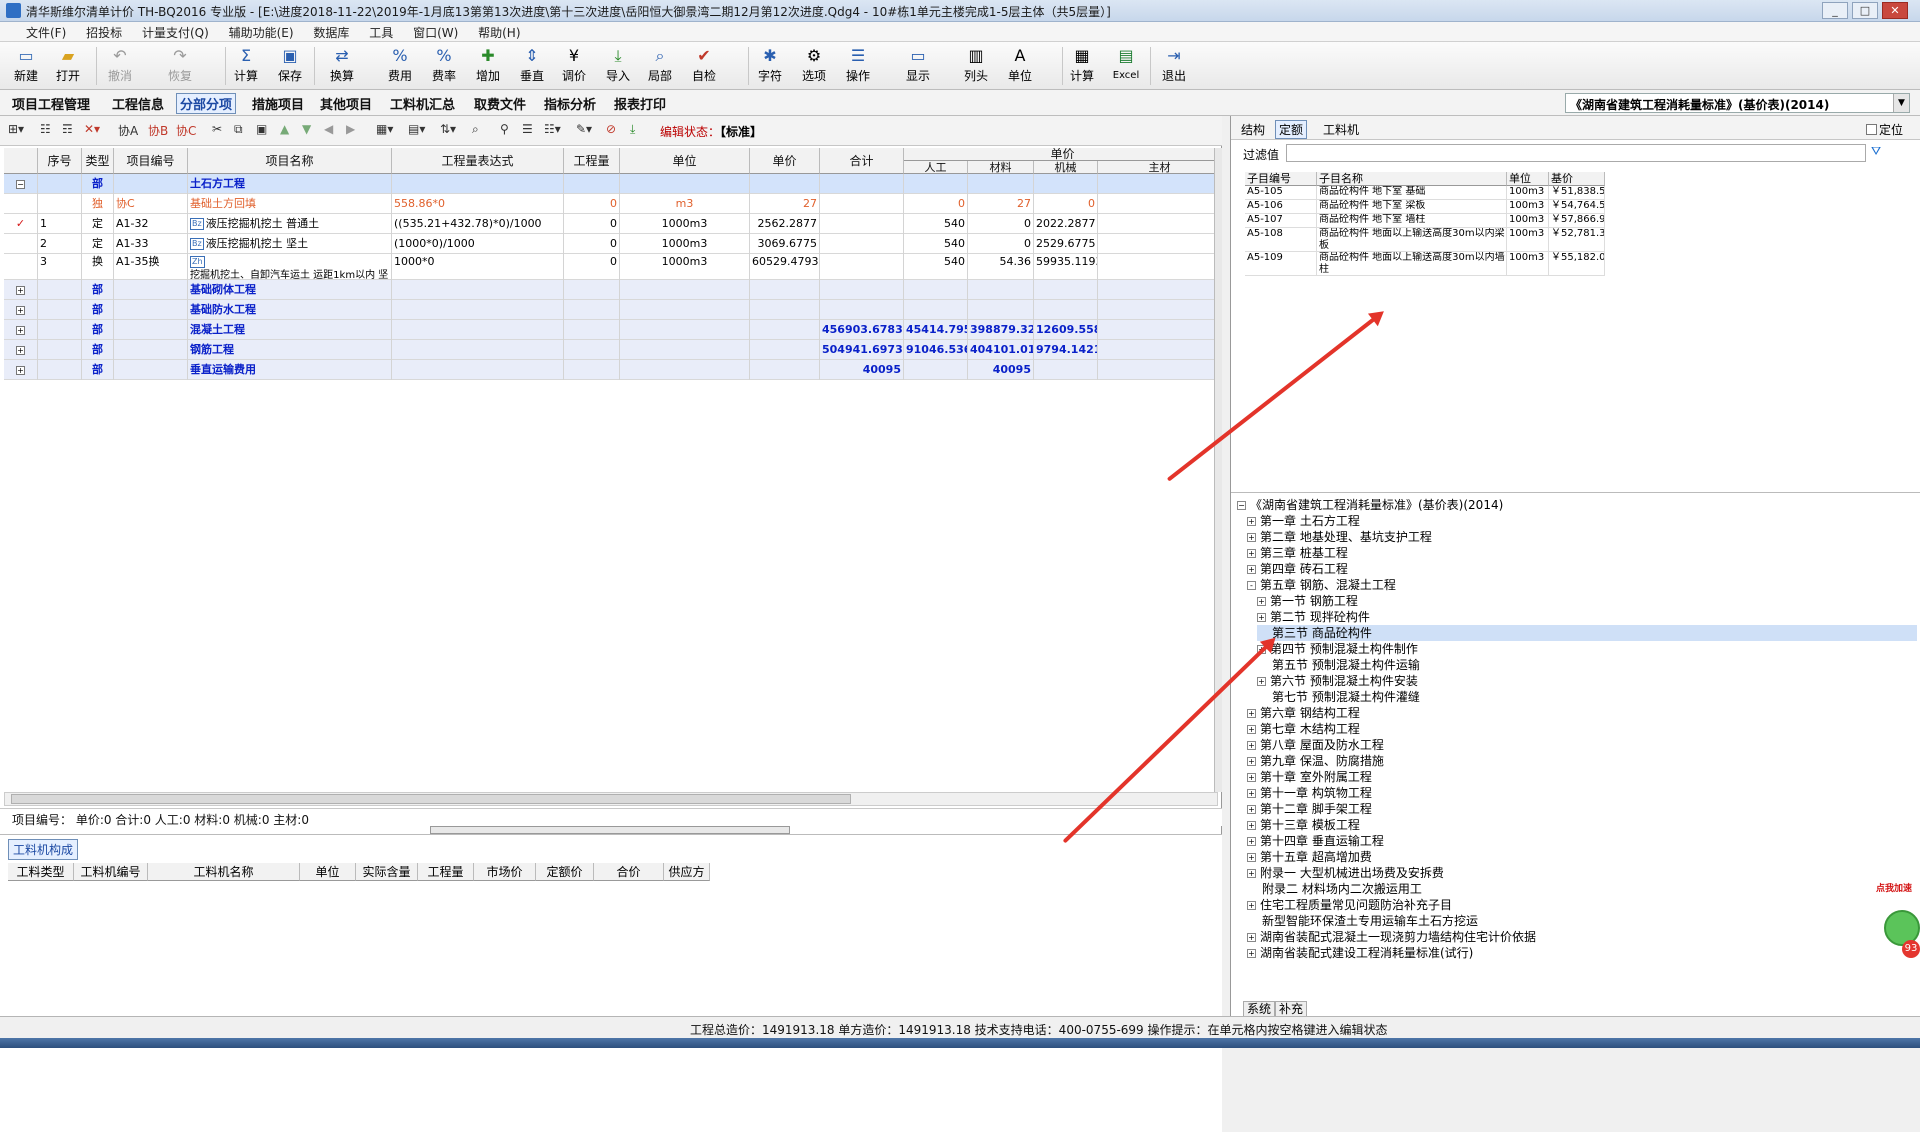 This screenshot has height=1132, width=1920. I want to click on copy-icon: ⧉, so click(238, 129).